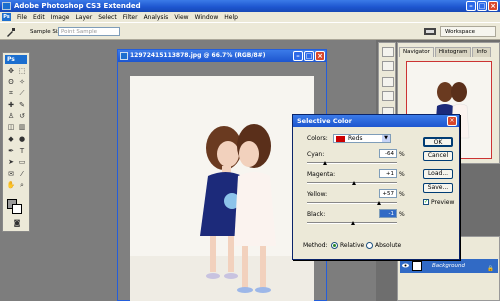 The image size is (500, 301). Describe the element at coordinates (298, 56) in the screenshot. I see `doc-minimize-button: –` at that location.